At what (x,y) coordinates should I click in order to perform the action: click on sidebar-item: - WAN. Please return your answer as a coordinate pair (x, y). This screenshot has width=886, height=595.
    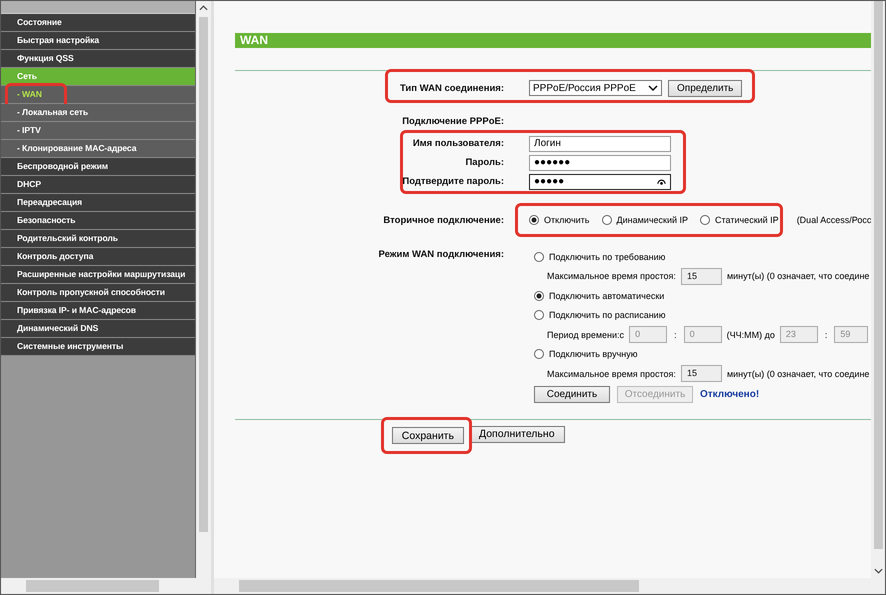
    Looking at the image, I should click on (98, 95).